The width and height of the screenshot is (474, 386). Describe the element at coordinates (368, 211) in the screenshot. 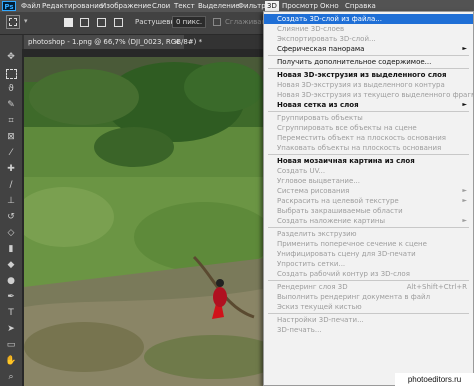

I see `menu-item: Выбрать закрашиваемые области` at that location.